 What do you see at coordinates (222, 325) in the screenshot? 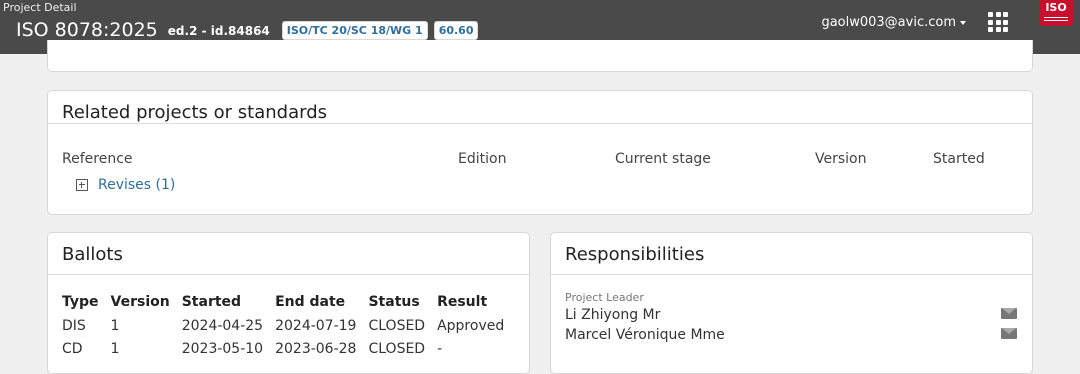
I see `ballot-started: 2024-04-25` at bounding box center [222, 325].